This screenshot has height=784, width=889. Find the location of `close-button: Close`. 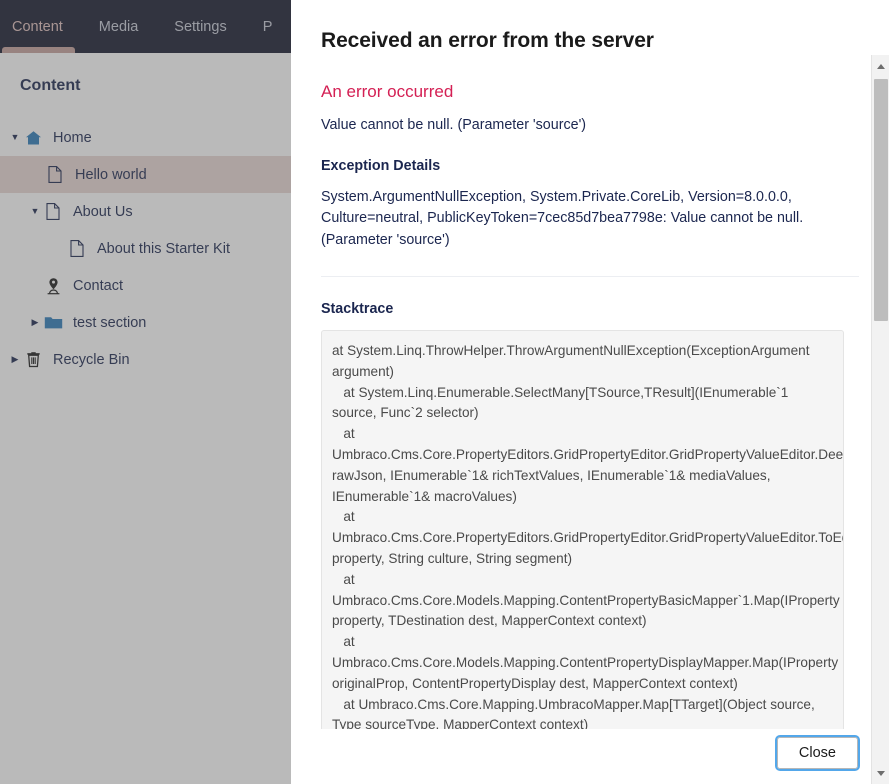

close-button: Close is located at coordinates (817, 752).